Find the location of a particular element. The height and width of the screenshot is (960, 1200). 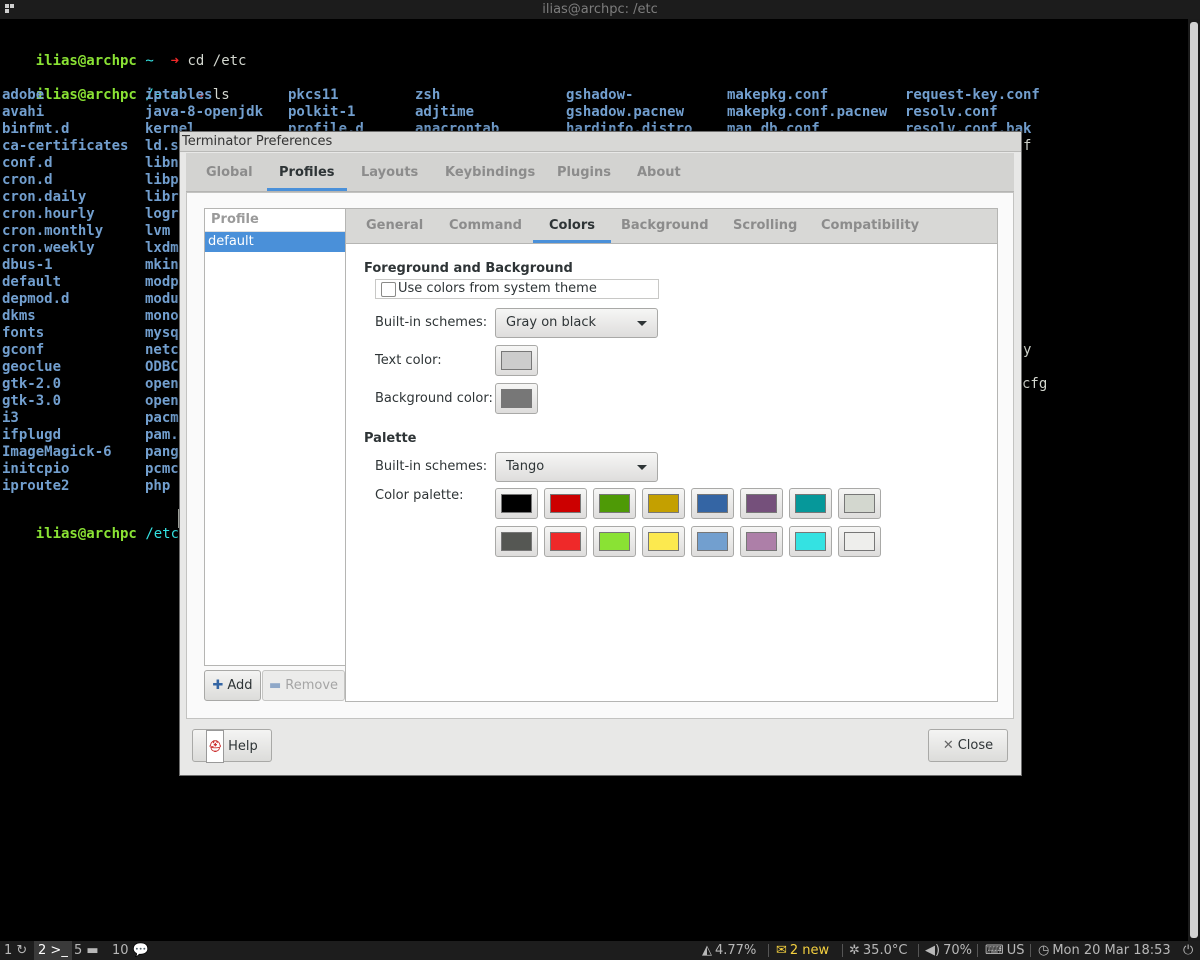

palette-scheme-select: Tango is located at coordinates (576, 467).